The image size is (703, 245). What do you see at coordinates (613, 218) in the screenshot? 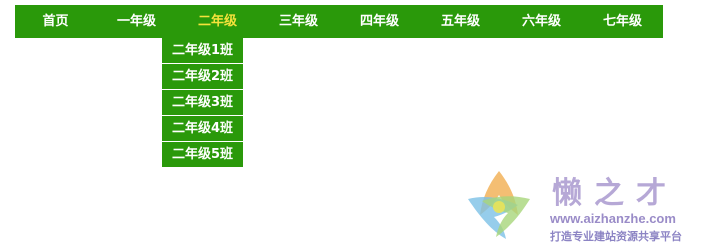
I see `watermark-url: www.aizhanzhe.com` at bounding box center [613, 218].